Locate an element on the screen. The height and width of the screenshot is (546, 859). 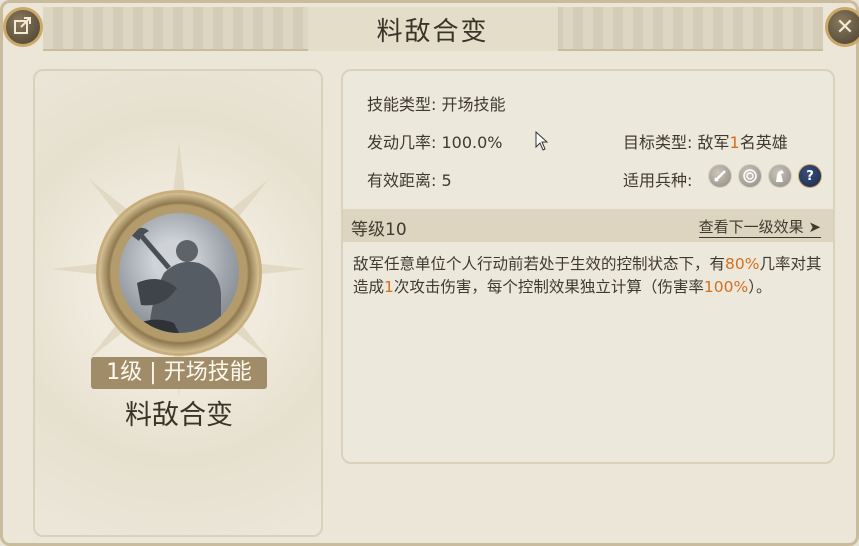
target-type-label: 目标类型: is located at coordinates (658, 142).